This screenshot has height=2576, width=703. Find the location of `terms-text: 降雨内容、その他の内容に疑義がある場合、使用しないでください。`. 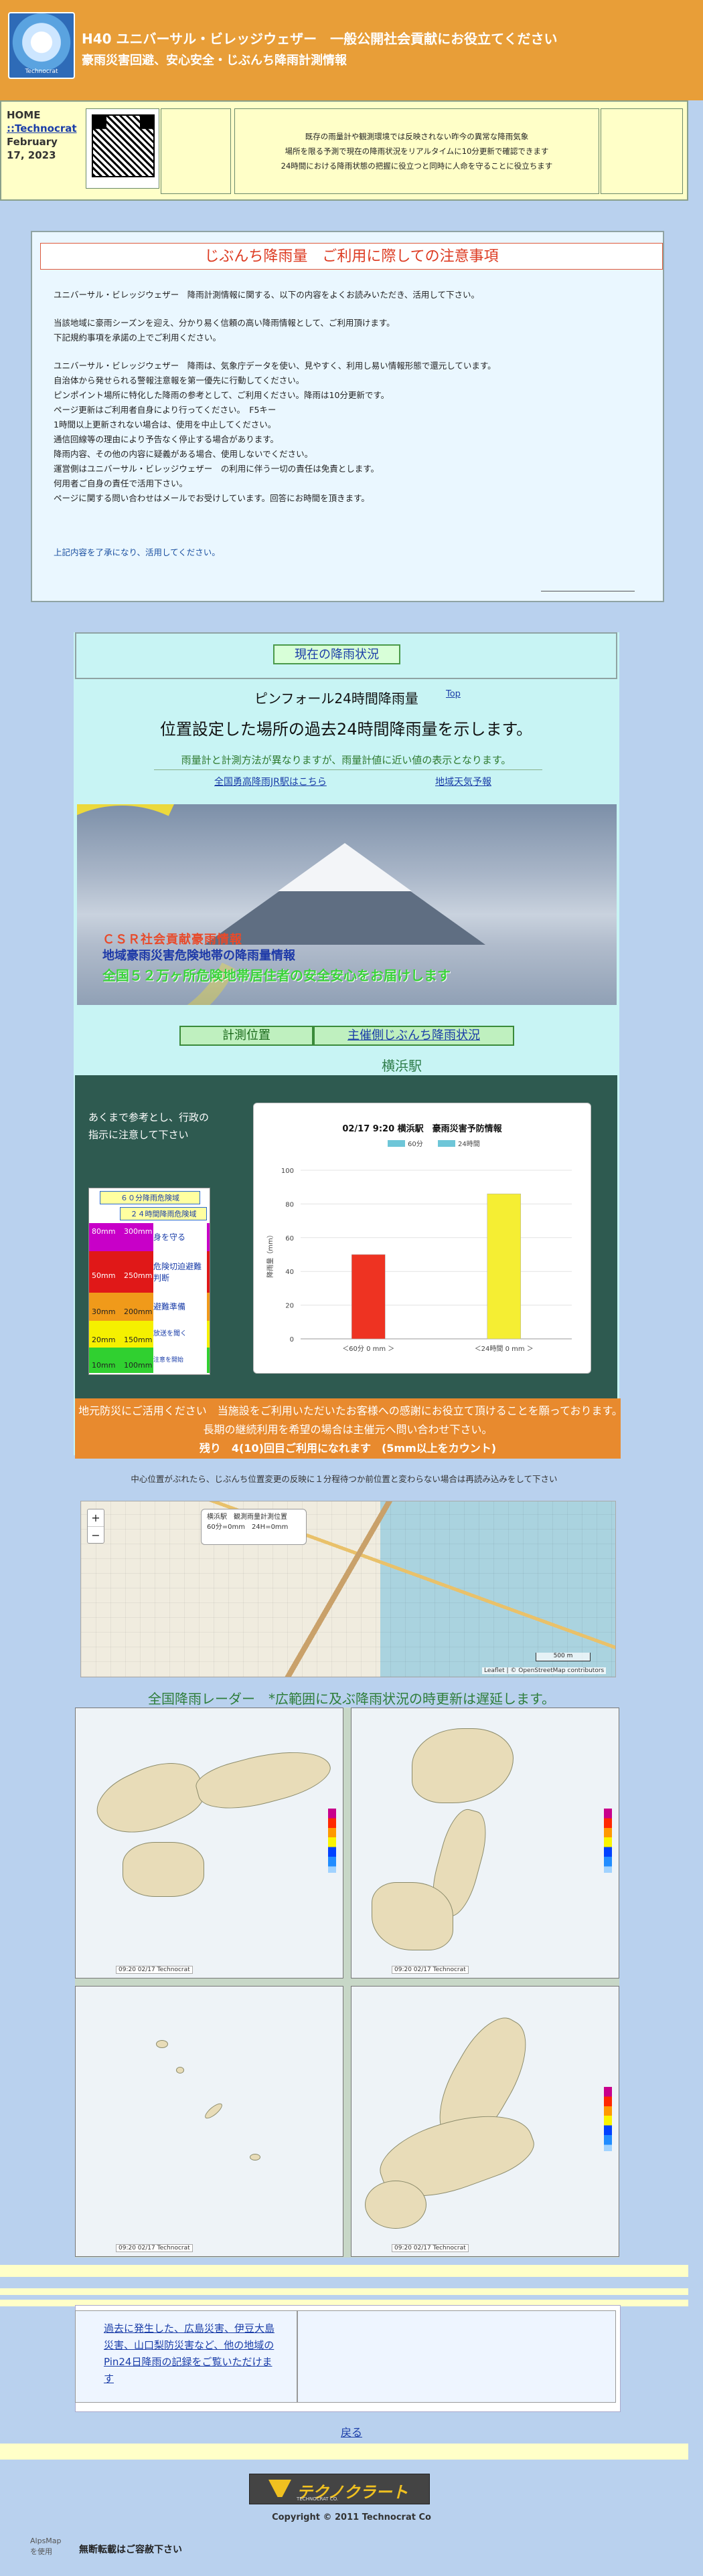

terms-text: 降雨内容、その他の内容に疑義がある場合、使用しないでください。 is located at coordinates (183, 454).